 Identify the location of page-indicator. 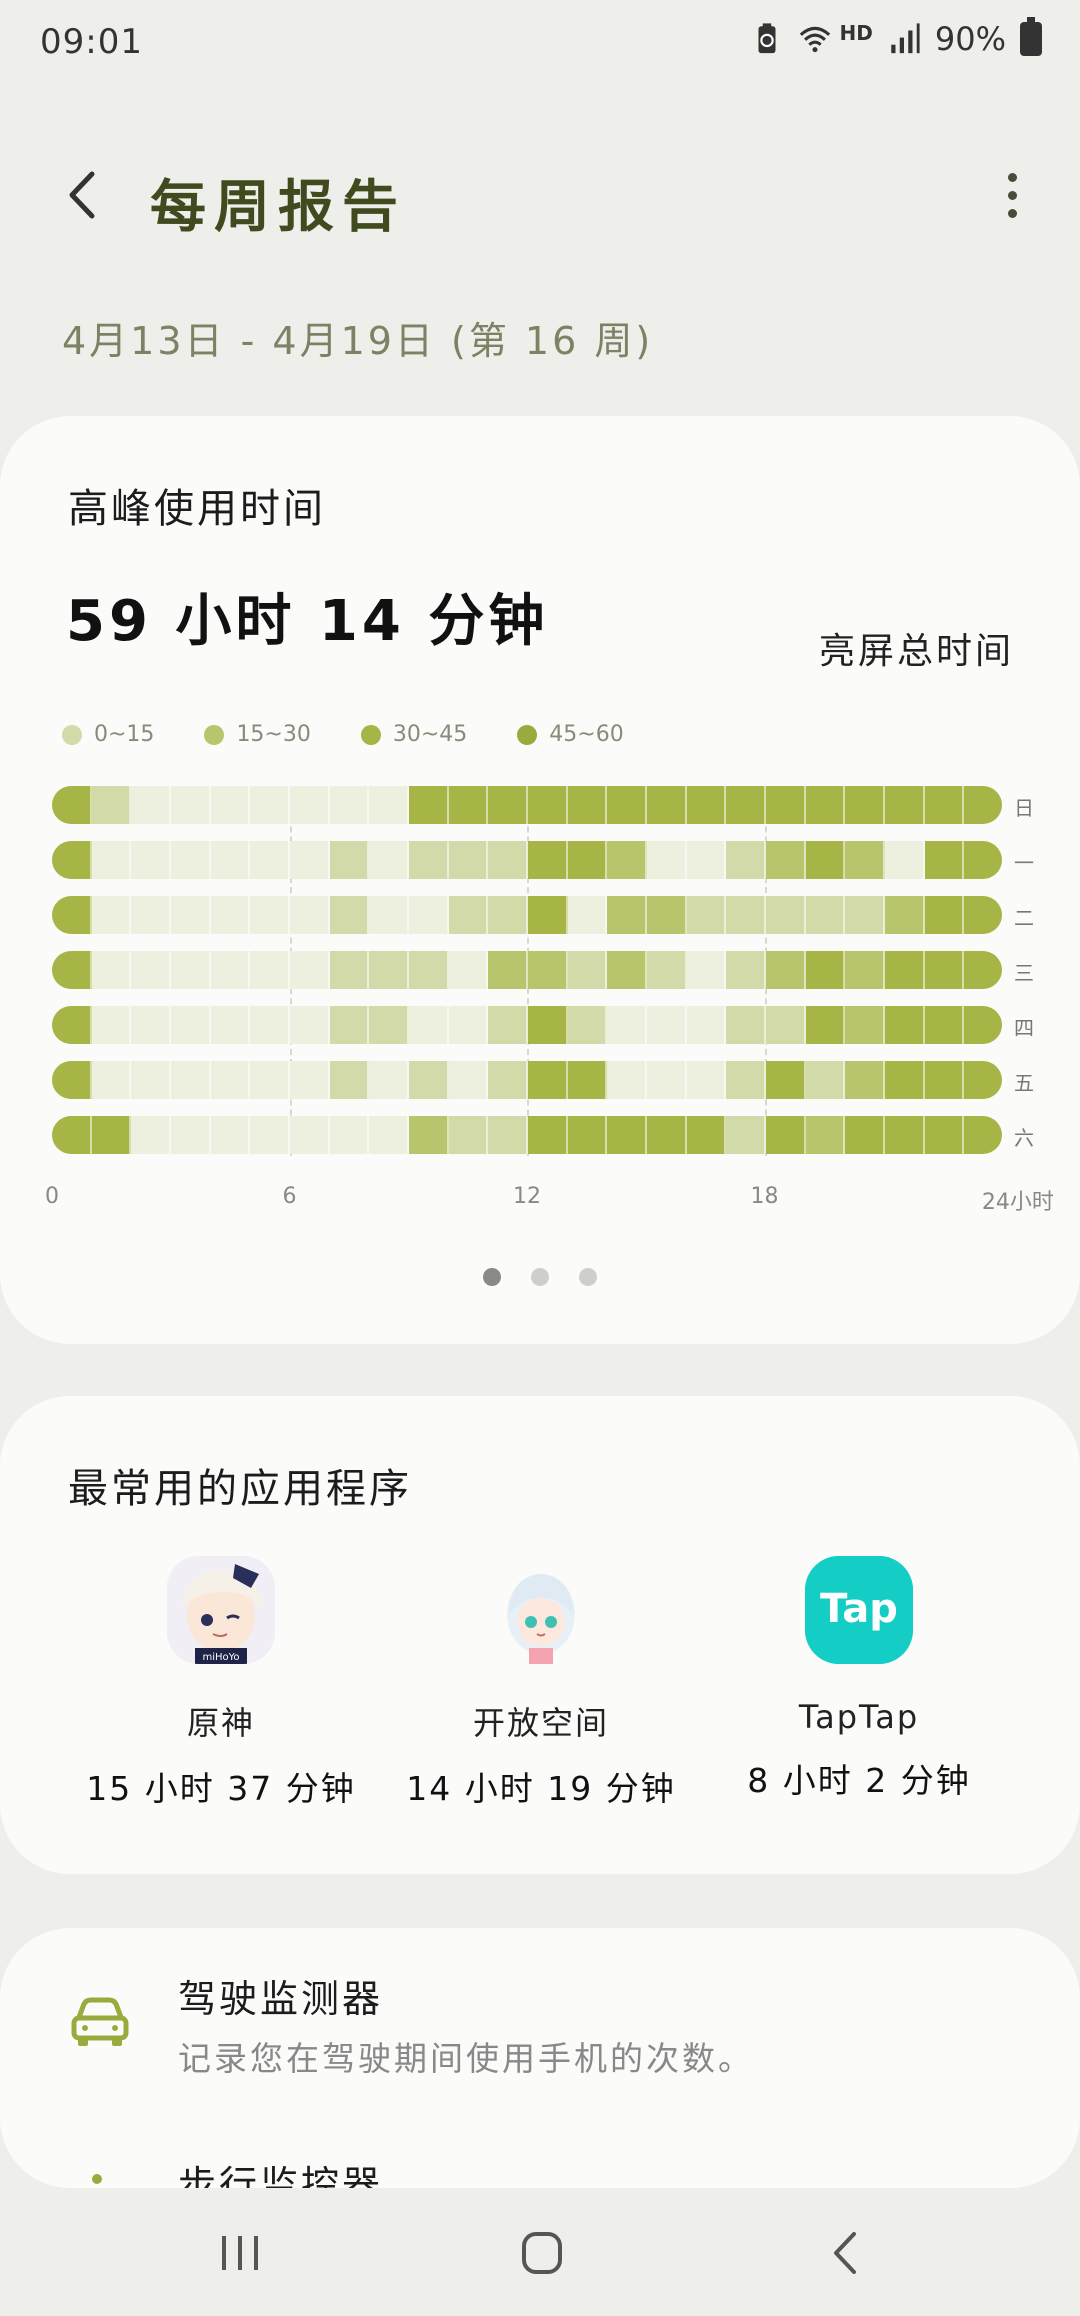
(540, 1277).